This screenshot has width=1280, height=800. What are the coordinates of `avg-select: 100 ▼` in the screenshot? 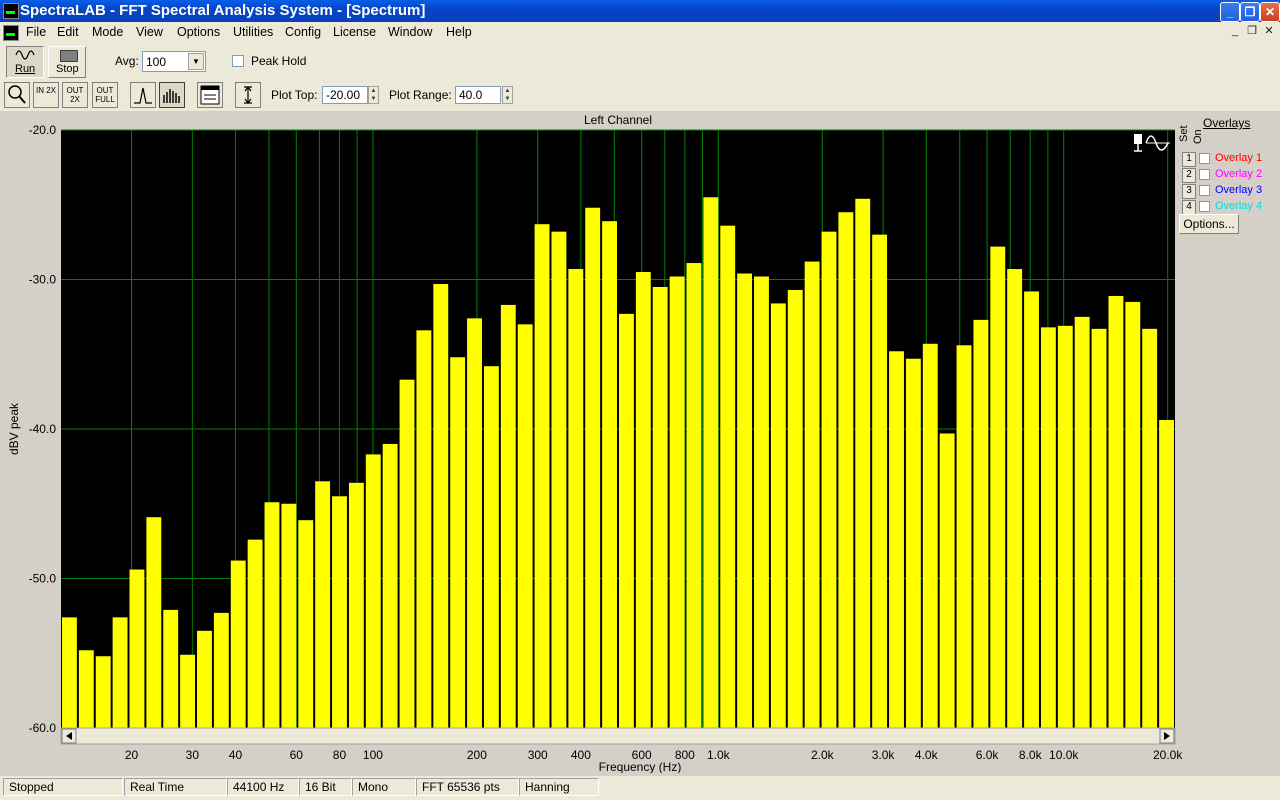 It's located at (174, 61).